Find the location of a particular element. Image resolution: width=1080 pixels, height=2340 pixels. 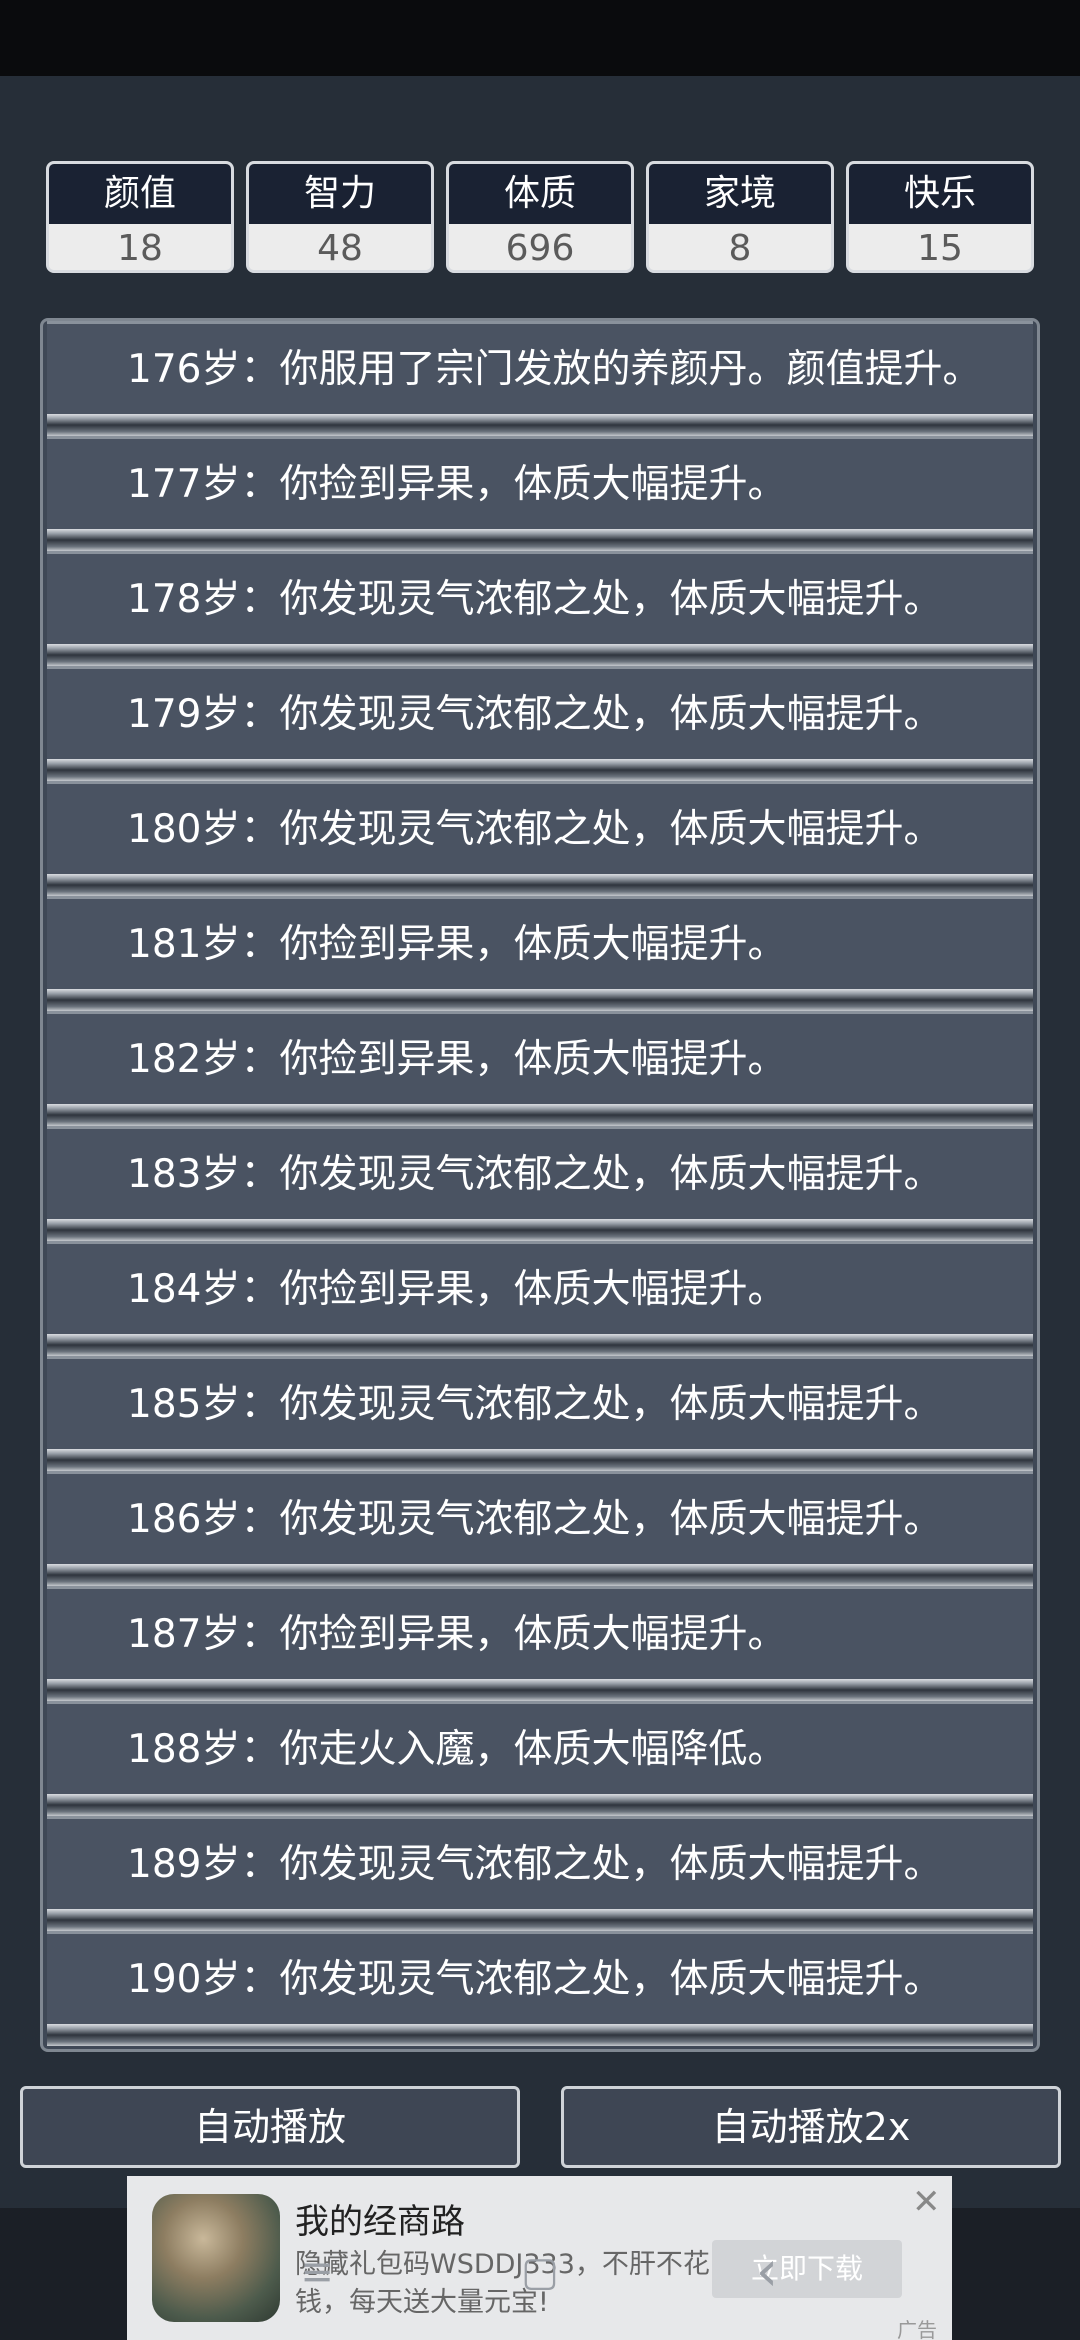

stat-label: 颜值 is located at coordinates (140, 194).